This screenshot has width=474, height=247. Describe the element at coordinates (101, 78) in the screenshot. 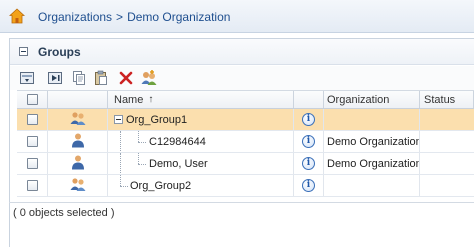

I see `paste-icon` at that location.